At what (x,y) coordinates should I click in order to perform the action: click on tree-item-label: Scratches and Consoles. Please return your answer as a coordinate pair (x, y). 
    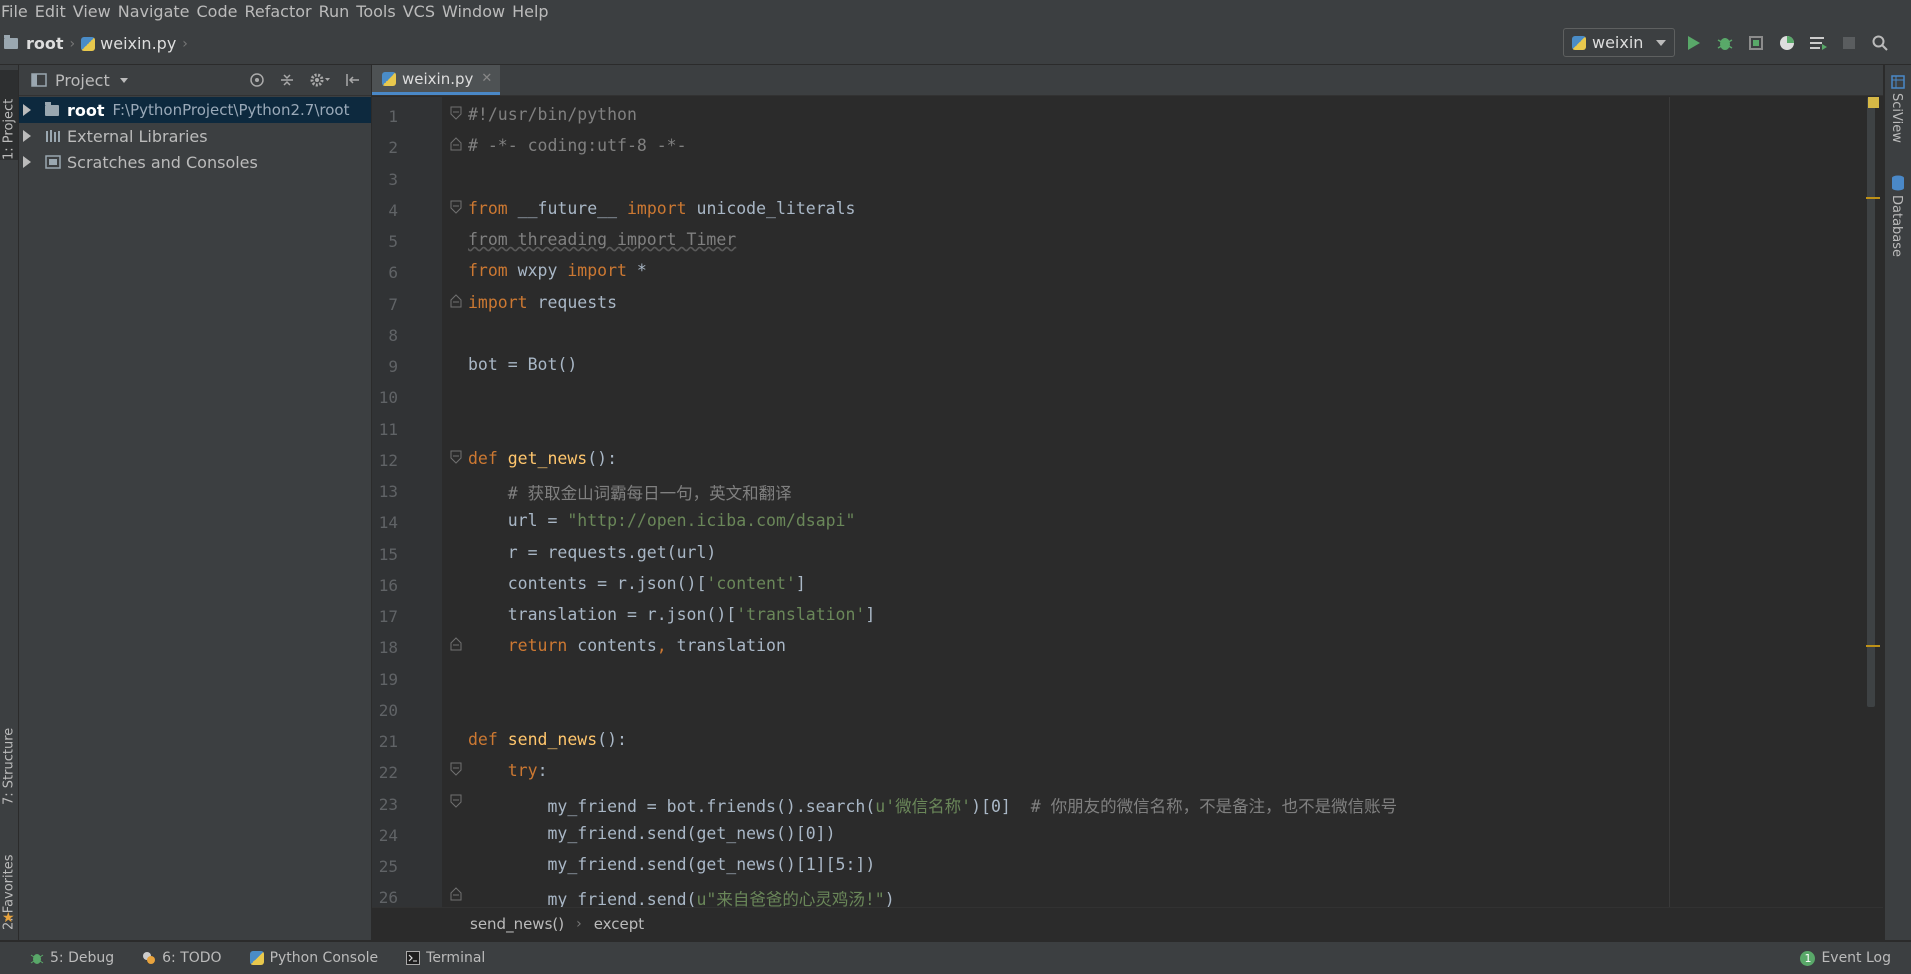
    Looking at the image, I should click on (162, 162).